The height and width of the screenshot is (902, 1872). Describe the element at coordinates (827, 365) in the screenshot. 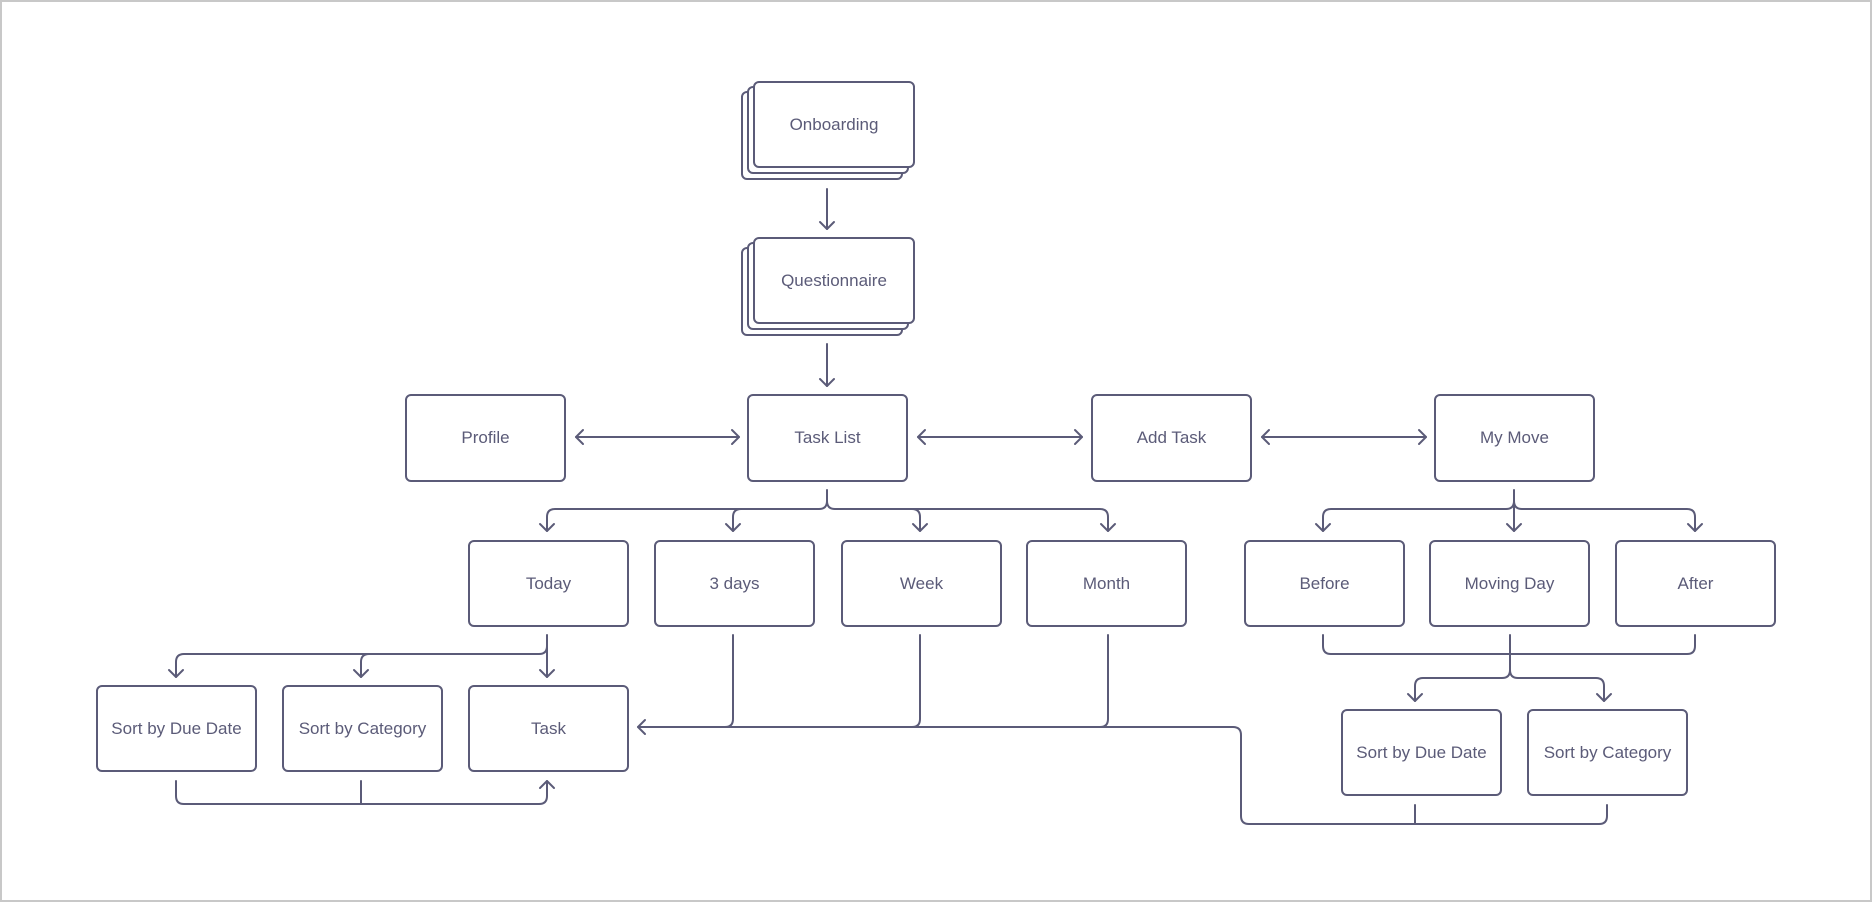

I see `edge-questionnaire-tasklist` at that location.